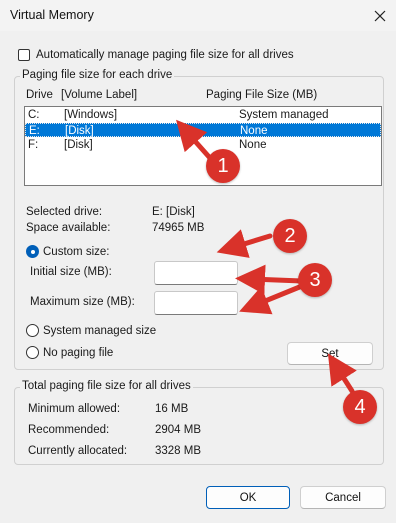 The width and height of the screenshot is (396, 523). Describe the element at coordinates (172, 409) in the screenshot. I see `minimum-allowed-value: 16 MB` at that location.